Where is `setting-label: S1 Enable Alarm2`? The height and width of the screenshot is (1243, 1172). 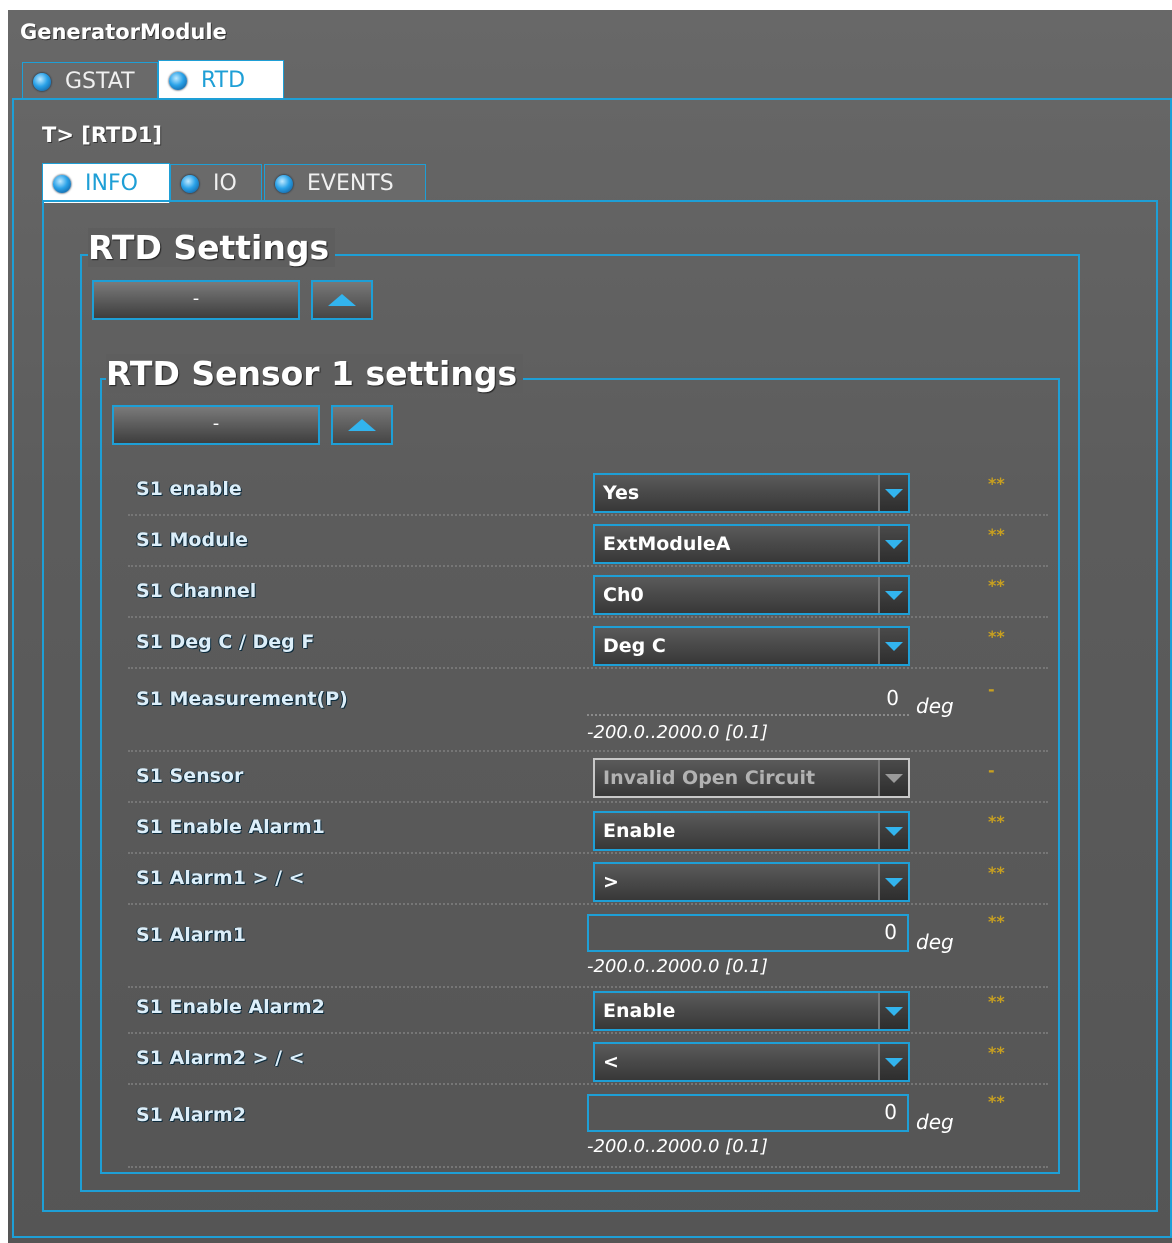
setting-label: S1 Enable Alarm2 is located at coordinates (230, 1007).